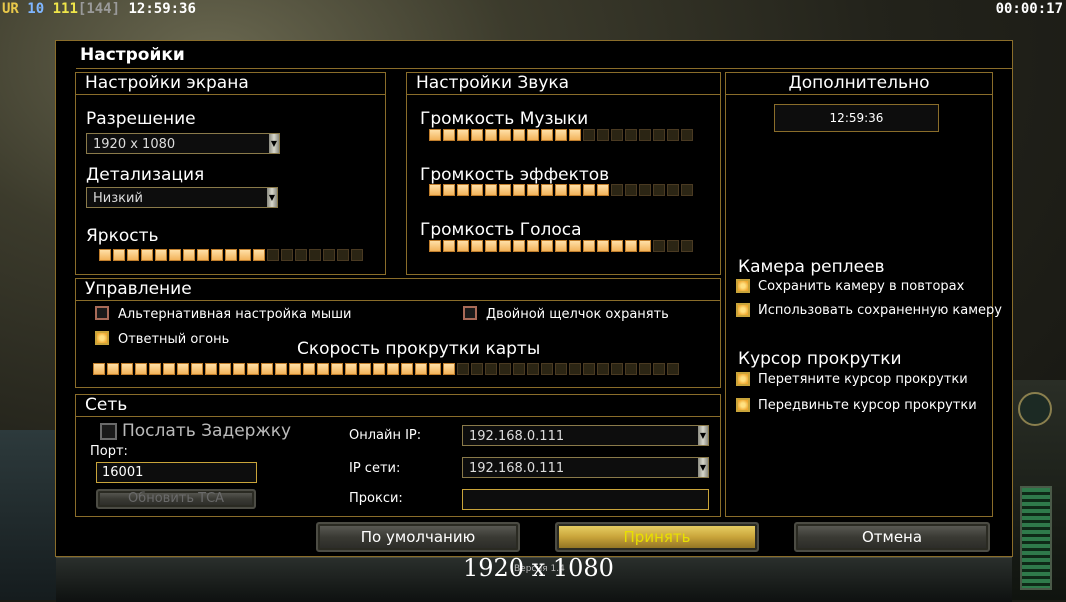  What do you see at coordinates (176, 472) in the screenshot?
I see `port-input: 16001` at bounding box center [176, 472].